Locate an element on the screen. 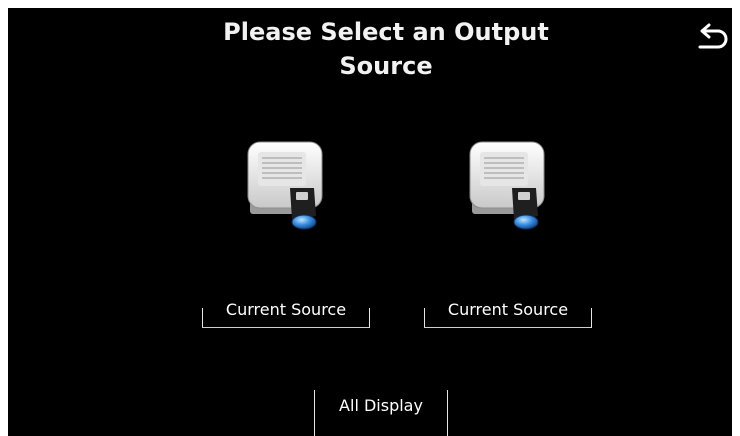 The width and height of the screenshot is (740, 436). output-2-current-source-button: Current Source is located at coordinates (508, 313).